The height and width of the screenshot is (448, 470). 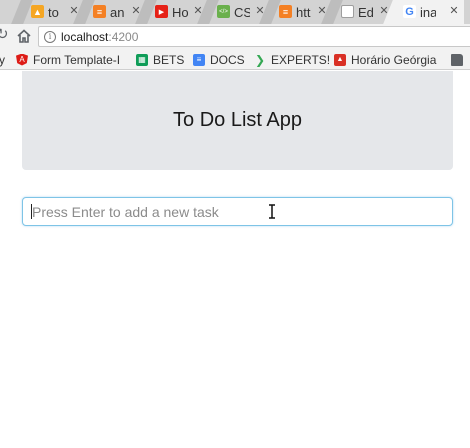 What do you see at coordinates (303, 12) in the screenshot?
I see `tab-title: htt` at bounding box center [303, 12].